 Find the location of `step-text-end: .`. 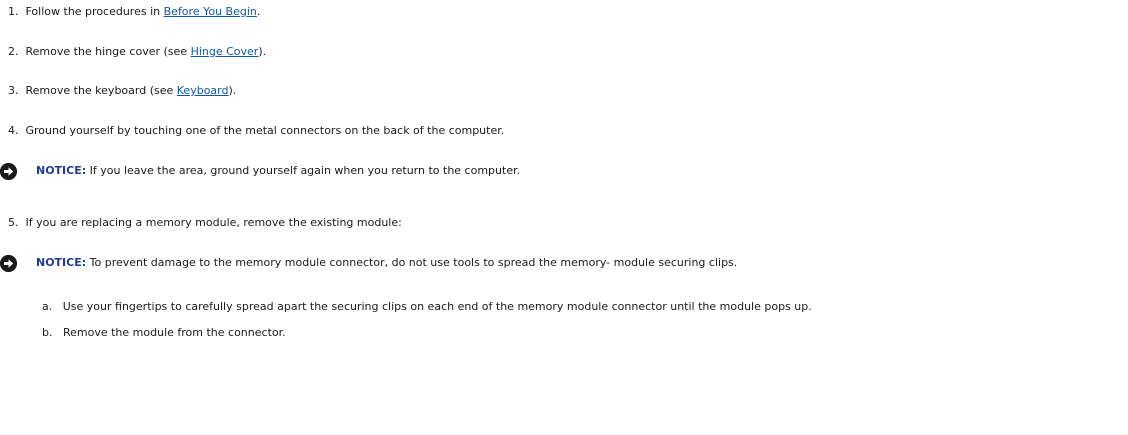

step-text-end: . is located at coordinates (258, 11).